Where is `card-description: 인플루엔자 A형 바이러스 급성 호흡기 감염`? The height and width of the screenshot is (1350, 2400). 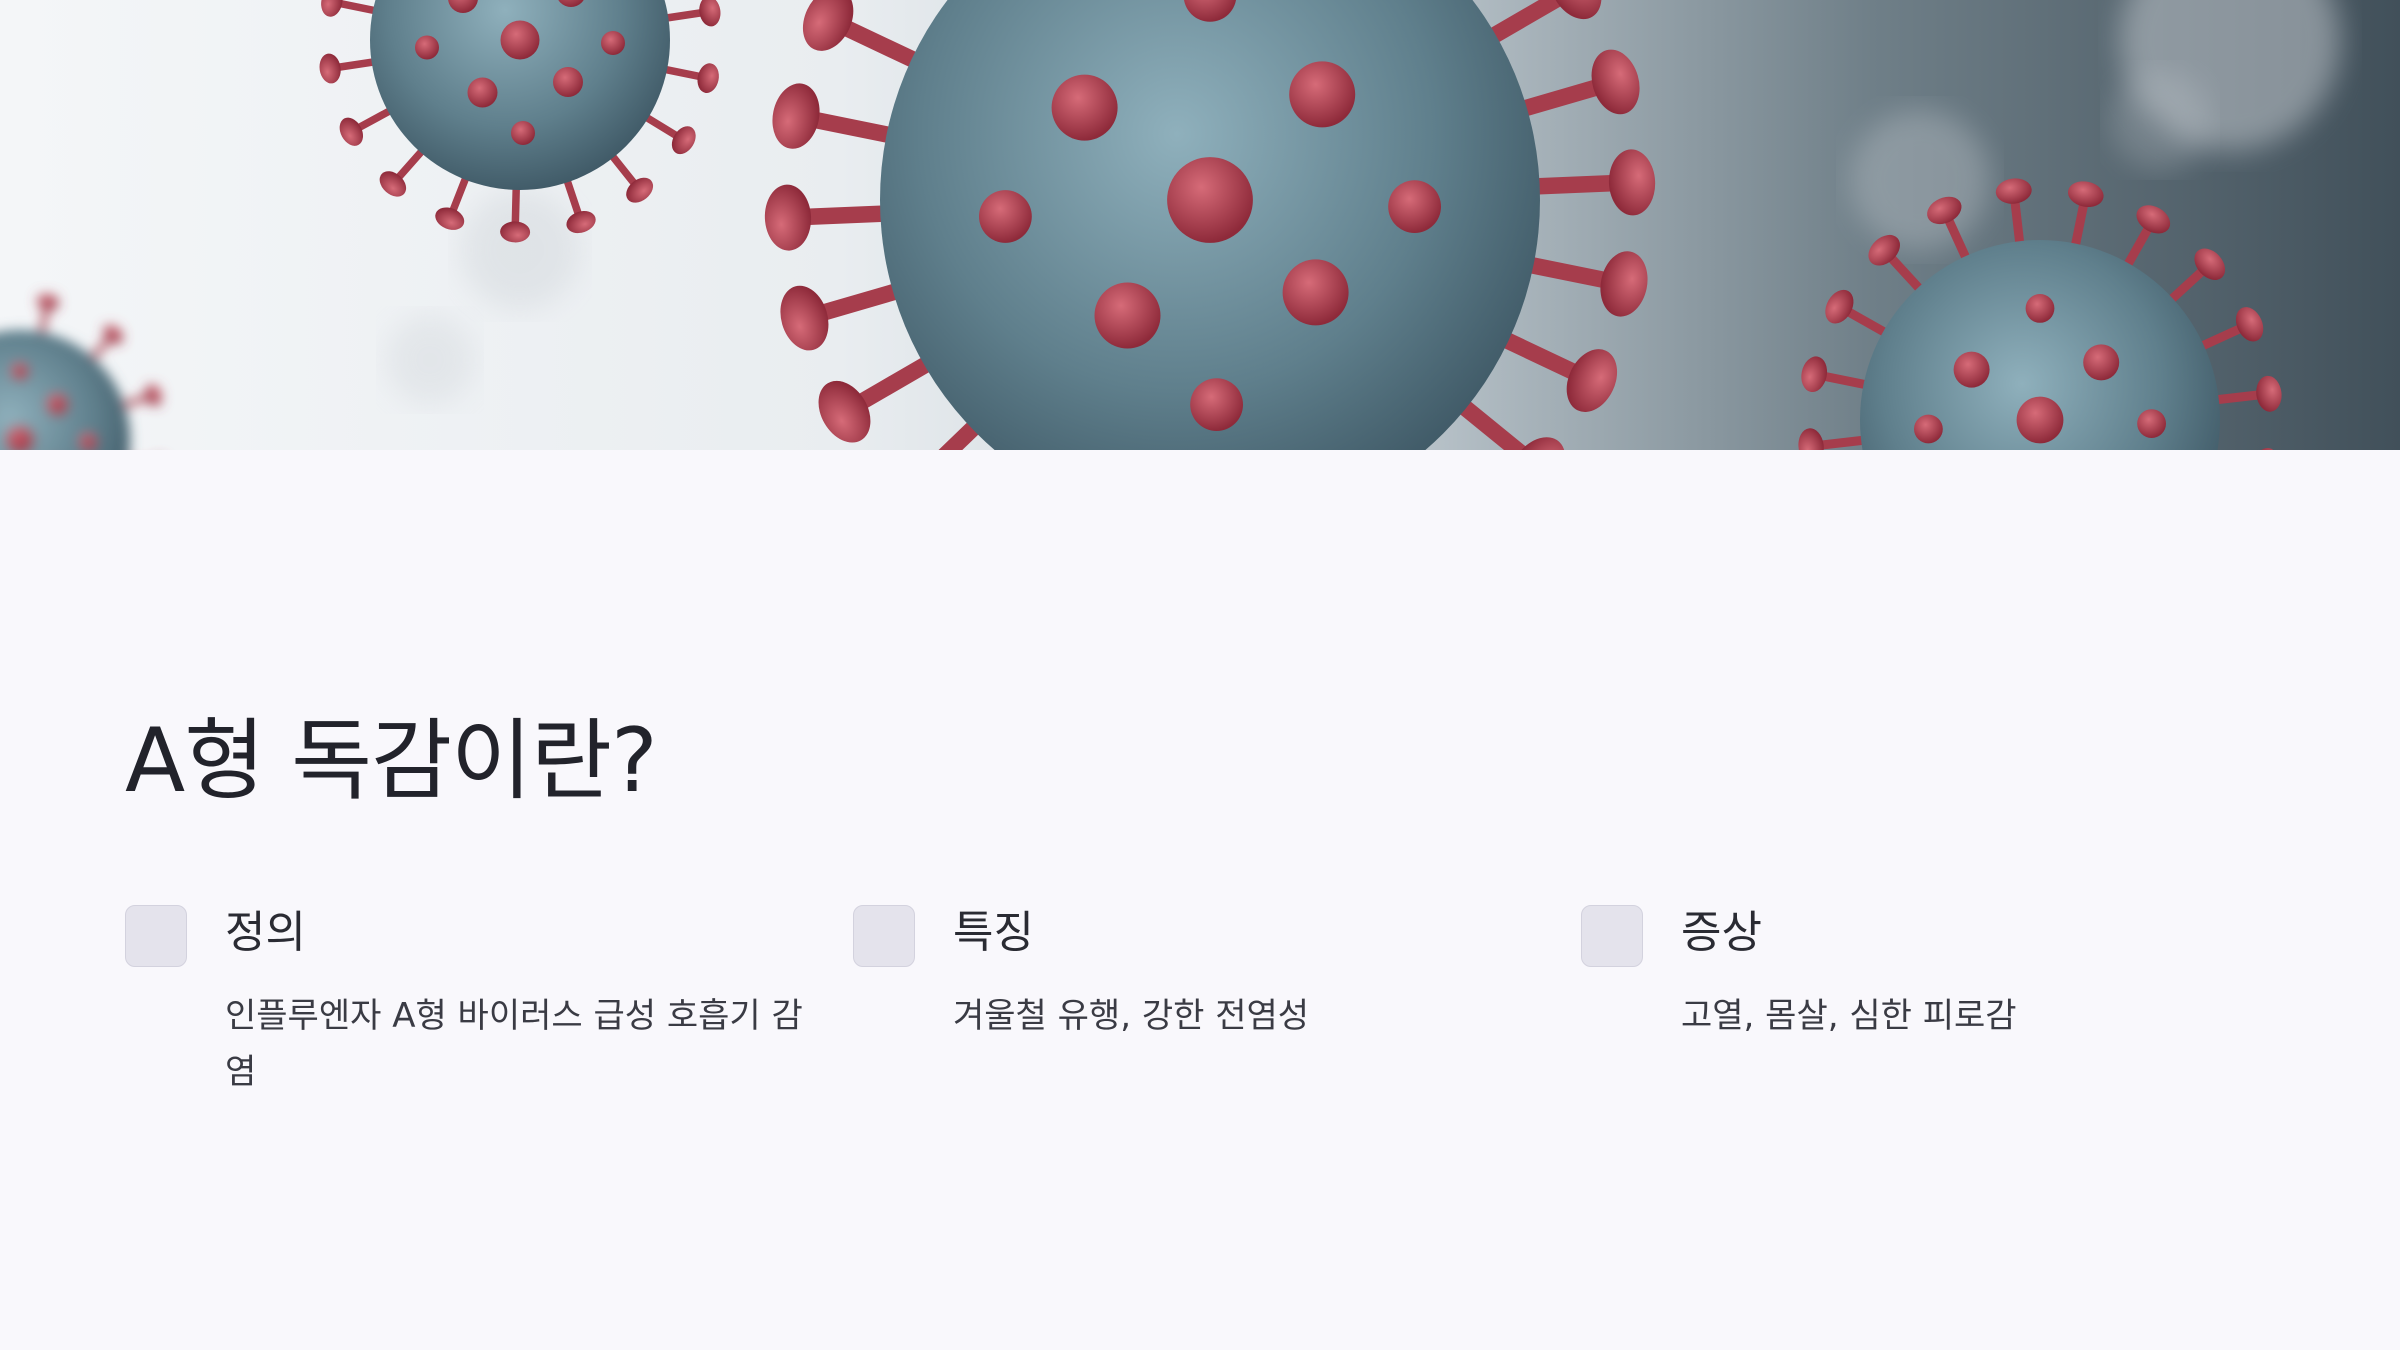
card-description: 인플루엔자 A형 바이러스 급성 호흡기 감염 is located at coordinates (514, 1044).